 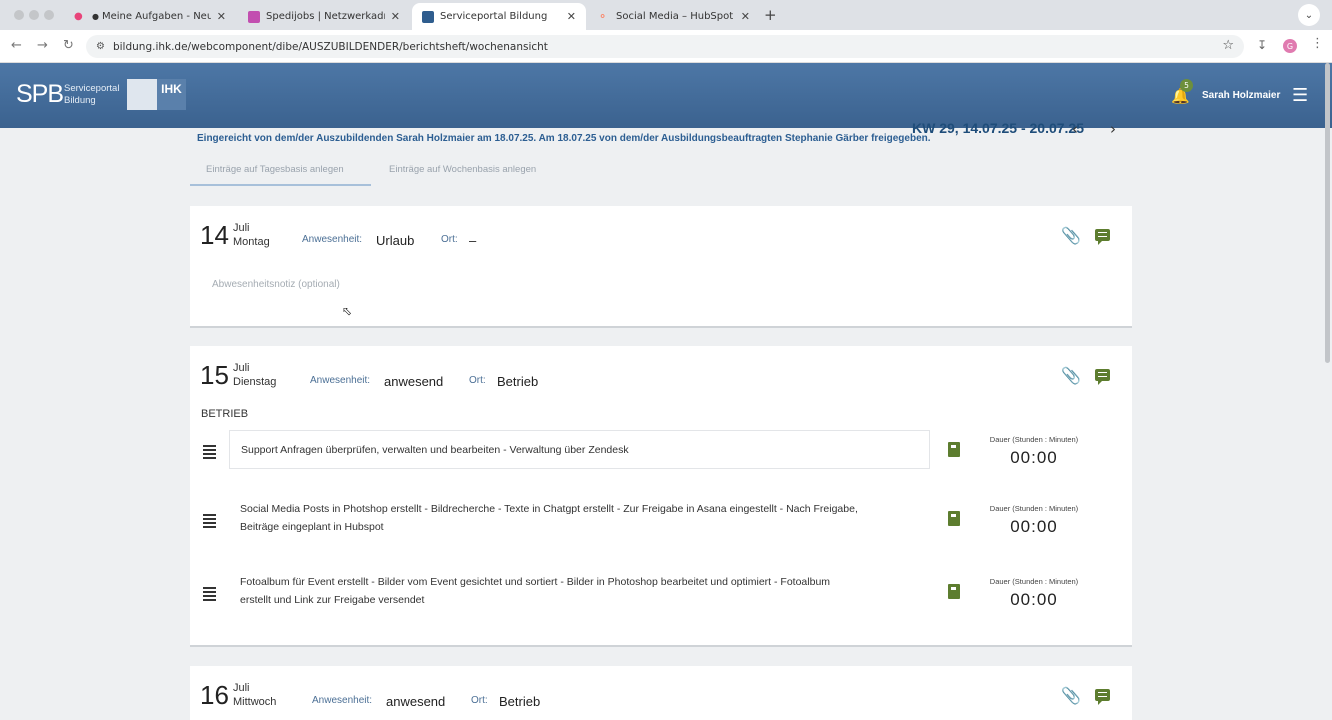 I want to click on window-close-button, so click(x=19, y=15).